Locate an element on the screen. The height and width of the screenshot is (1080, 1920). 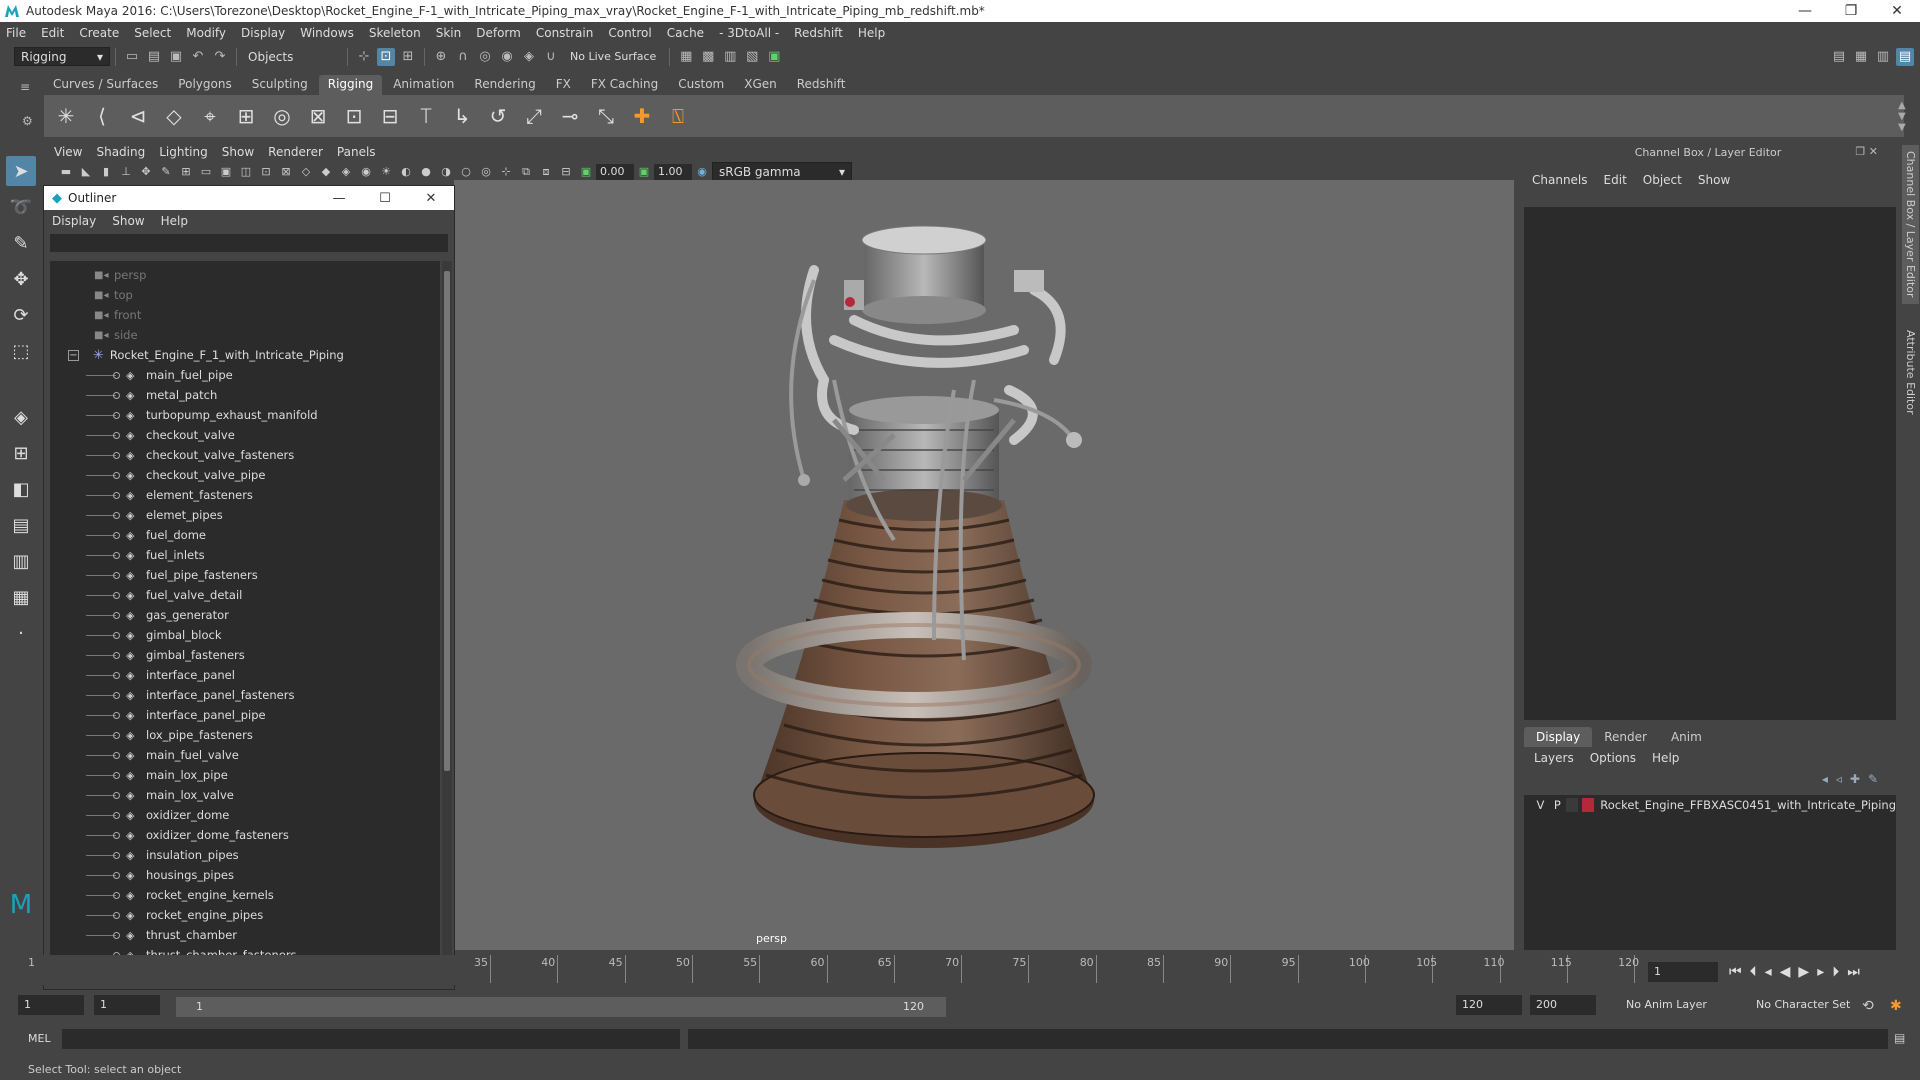
panel-menu-shading: Shading is located at coordinates (120, 152).